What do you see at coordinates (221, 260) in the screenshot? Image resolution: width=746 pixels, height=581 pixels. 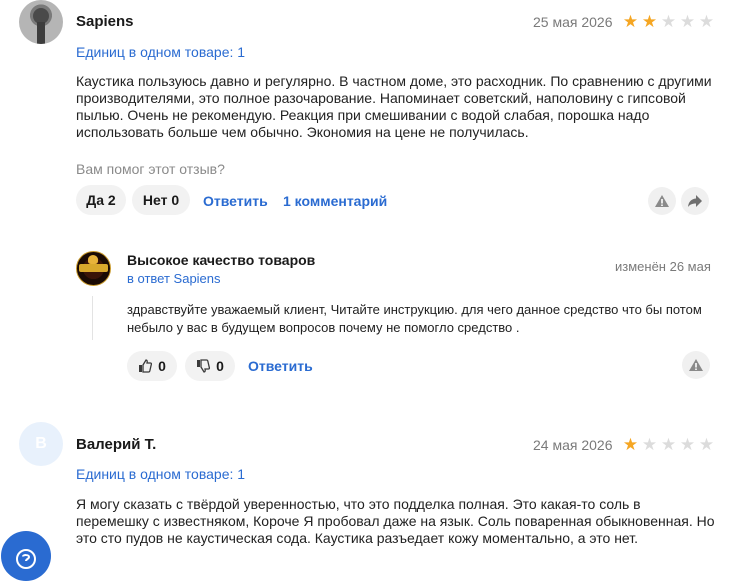 I see `reply-author: Высокое качество товаров` at bounding box center [221, 260].